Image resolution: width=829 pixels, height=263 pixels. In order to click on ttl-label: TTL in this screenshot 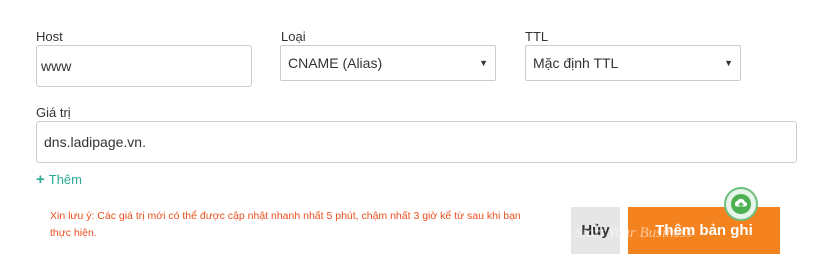, I will do `click(537, 36)`.